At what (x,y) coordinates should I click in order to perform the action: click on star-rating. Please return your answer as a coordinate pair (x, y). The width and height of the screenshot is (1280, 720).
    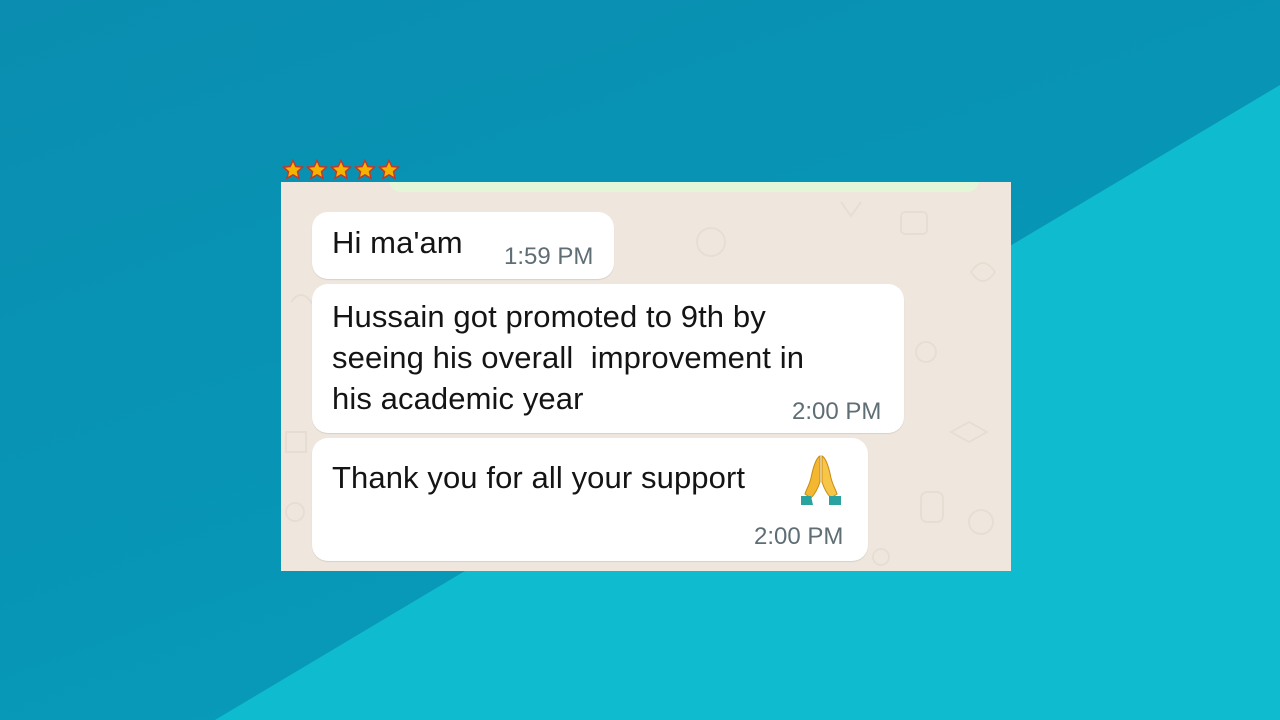
    Looking at the image, I should click on (341, 170).